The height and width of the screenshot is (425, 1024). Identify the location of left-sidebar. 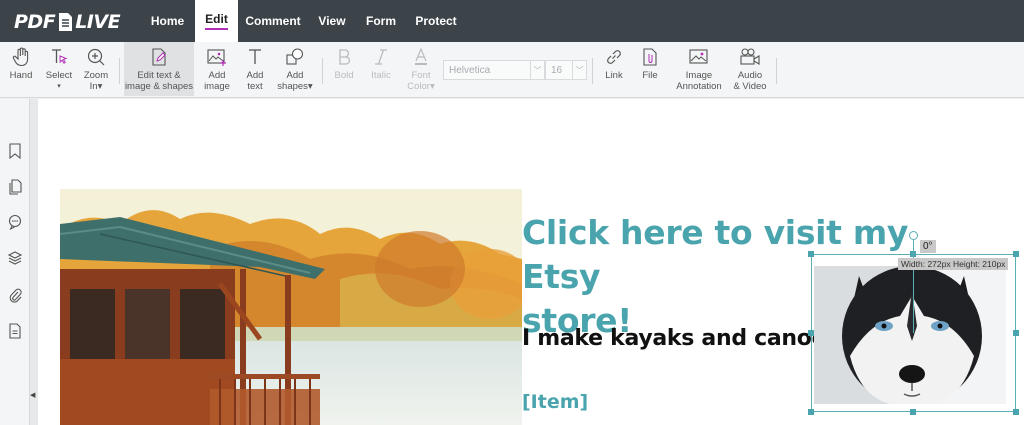
(15, 262).